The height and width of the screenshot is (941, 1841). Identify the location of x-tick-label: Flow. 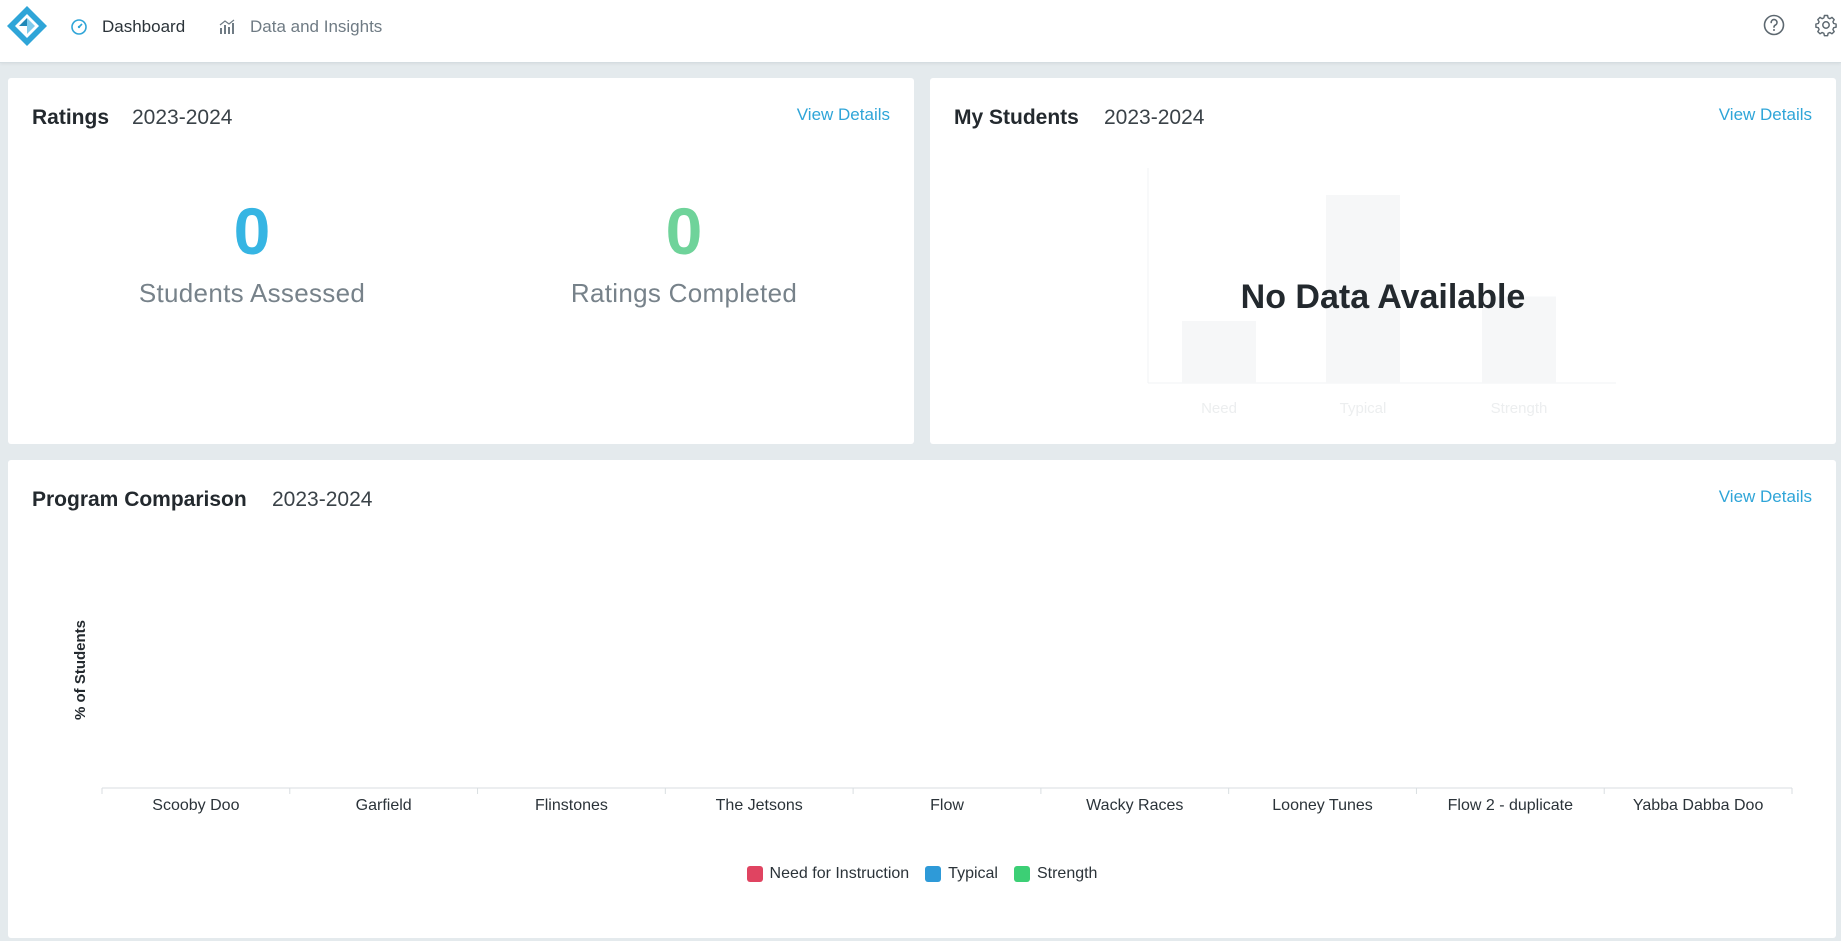
(947, 805).